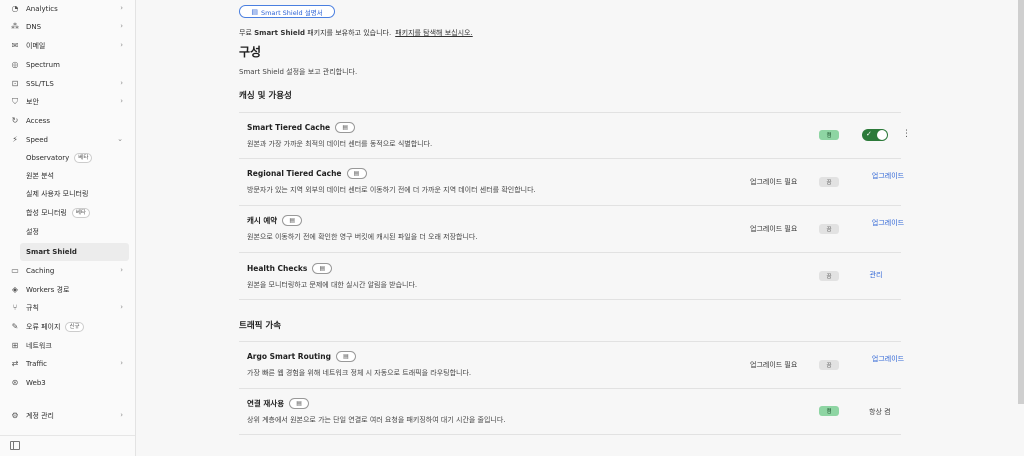  What do you see at coordinates (74, 194) in the screenshot?
I see `sidebar-subitem-rum: 실제 사용자 모니터링` at bounding box center [74, 194].